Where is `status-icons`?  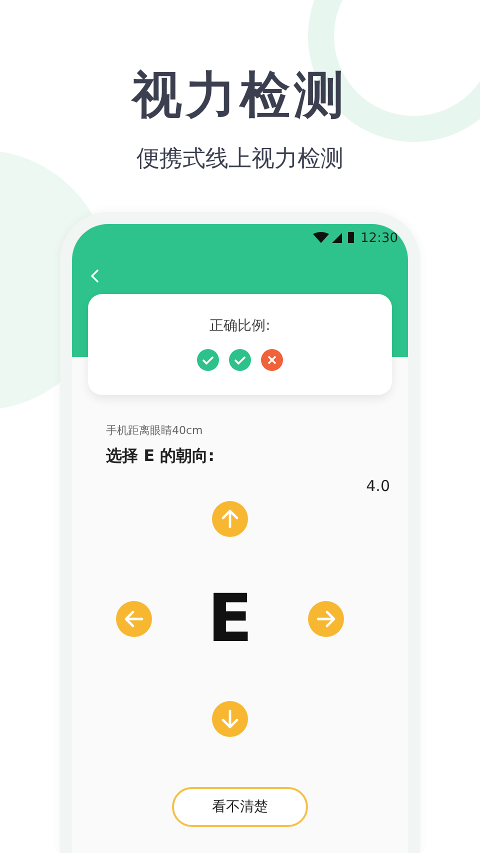
status-icons is located at coordinates (333, 238).